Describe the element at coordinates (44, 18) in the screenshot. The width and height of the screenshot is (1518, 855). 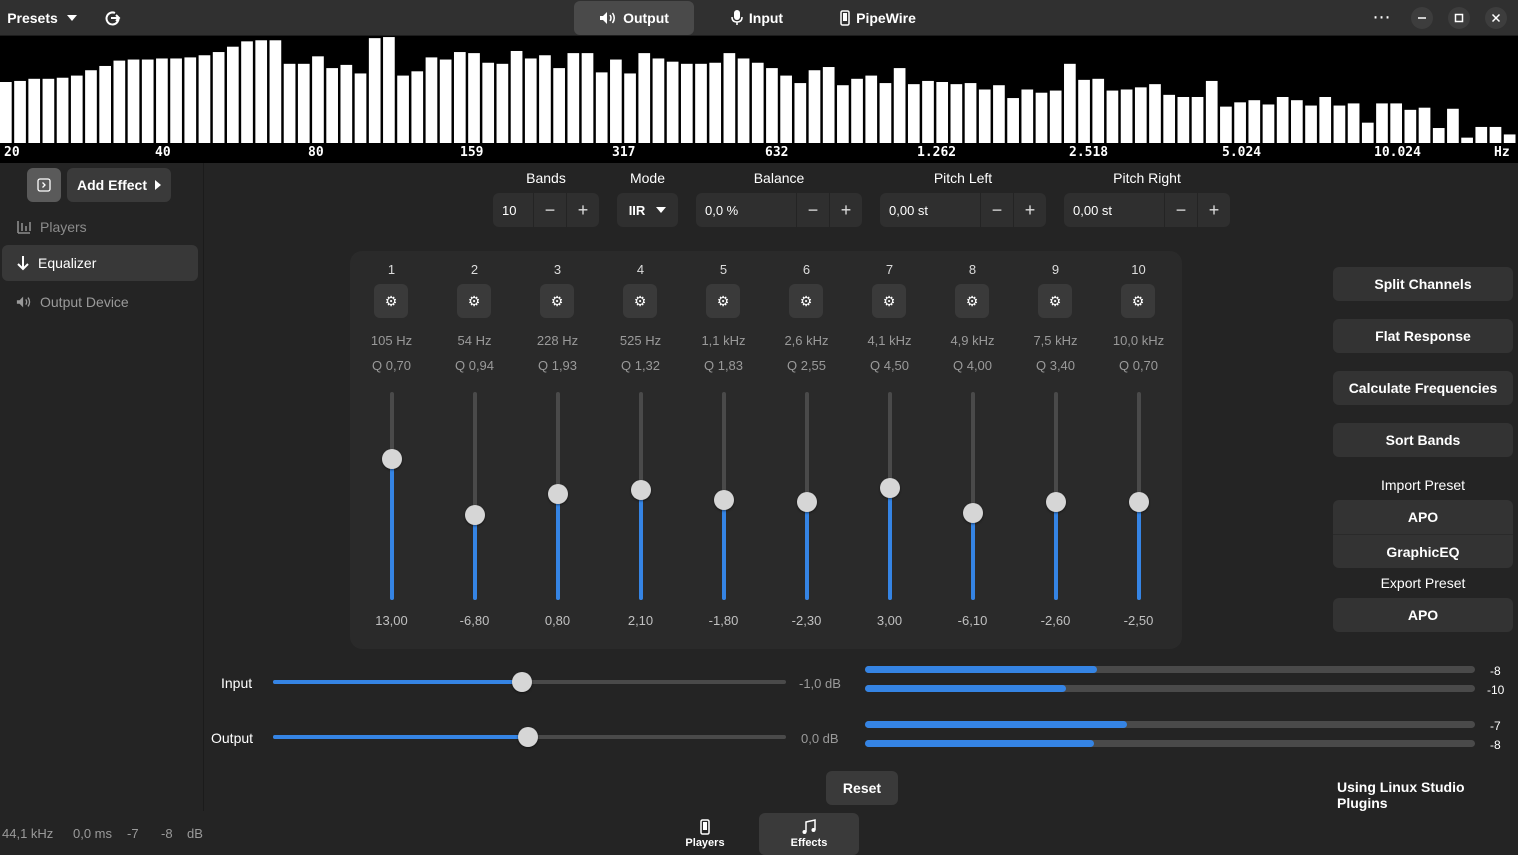
I see `presets-menu-button: Presets` at that location.